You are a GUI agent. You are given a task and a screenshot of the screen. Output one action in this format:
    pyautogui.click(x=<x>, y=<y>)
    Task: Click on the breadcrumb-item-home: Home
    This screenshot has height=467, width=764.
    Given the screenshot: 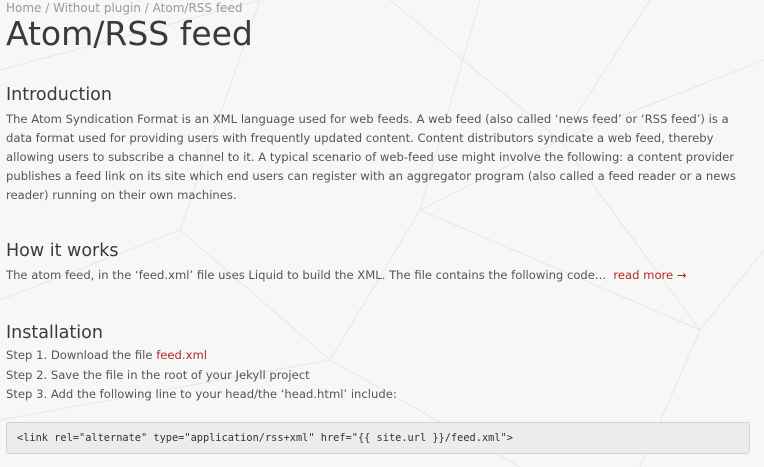 What is the action you would take?
    pyautogui.click(x=23, y=8)
    